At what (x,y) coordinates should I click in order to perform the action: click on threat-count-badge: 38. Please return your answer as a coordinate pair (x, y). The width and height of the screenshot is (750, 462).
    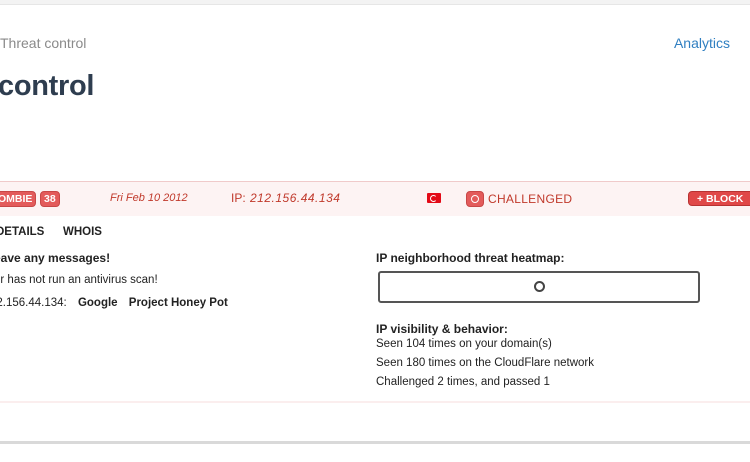
    Looking at the image, I should click on (50, 199).